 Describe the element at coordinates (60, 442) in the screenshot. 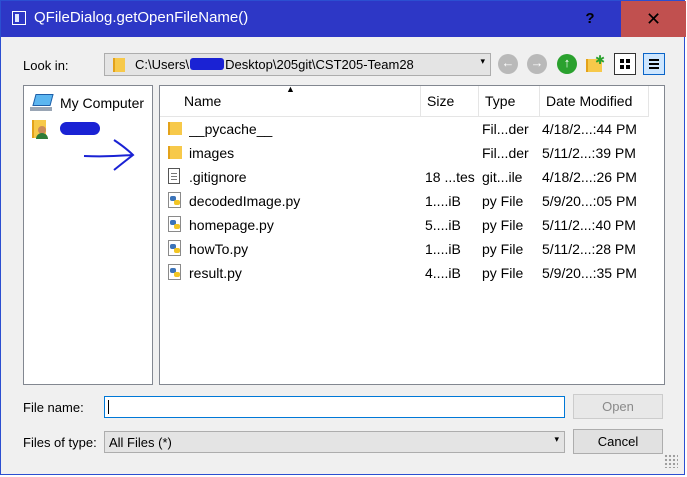

I see `file-type-label: Files of type:` at that location.